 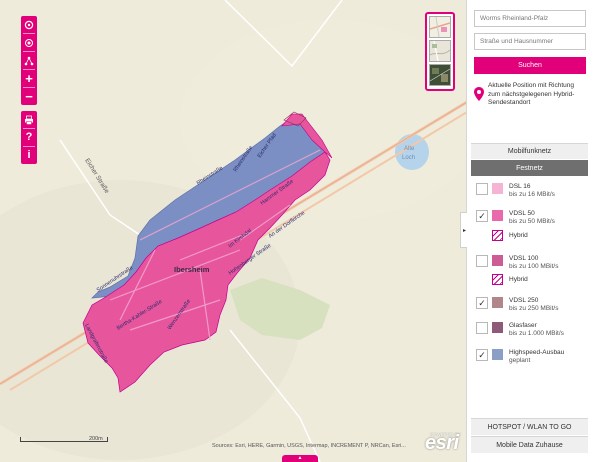 What do you see at coordinates (29, 78) in the screenshot?
I see `zoom-in-button: +` at bounding box center [29, 78].